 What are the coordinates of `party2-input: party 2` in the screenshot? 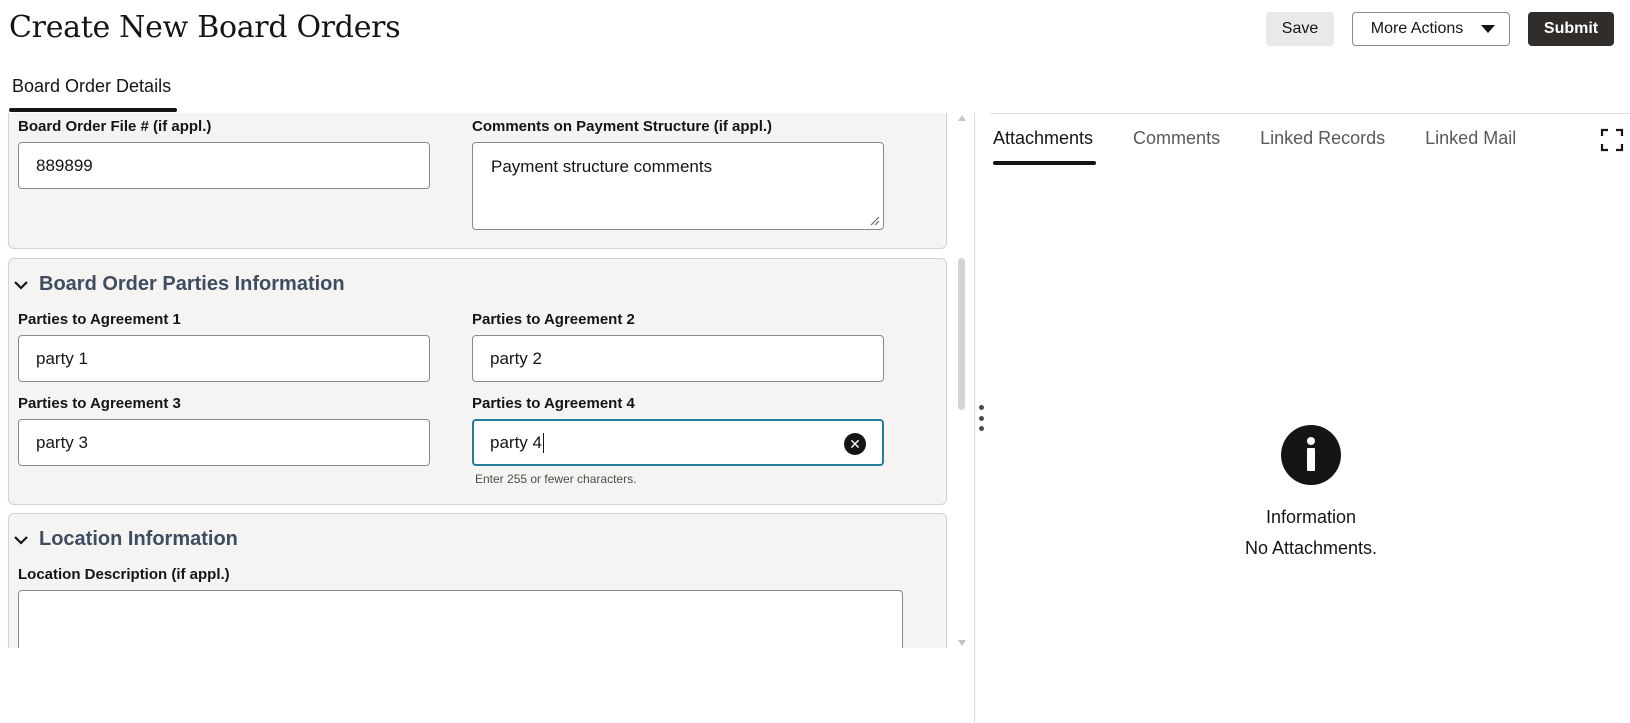 It's located at (678, 358).